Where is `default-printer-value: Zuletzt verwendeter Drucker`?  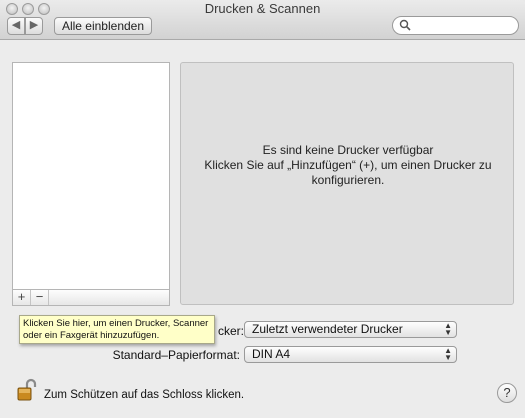
default-printer-value: Zuletzt verwendeter Drucker is located at coordinates (327, 329).